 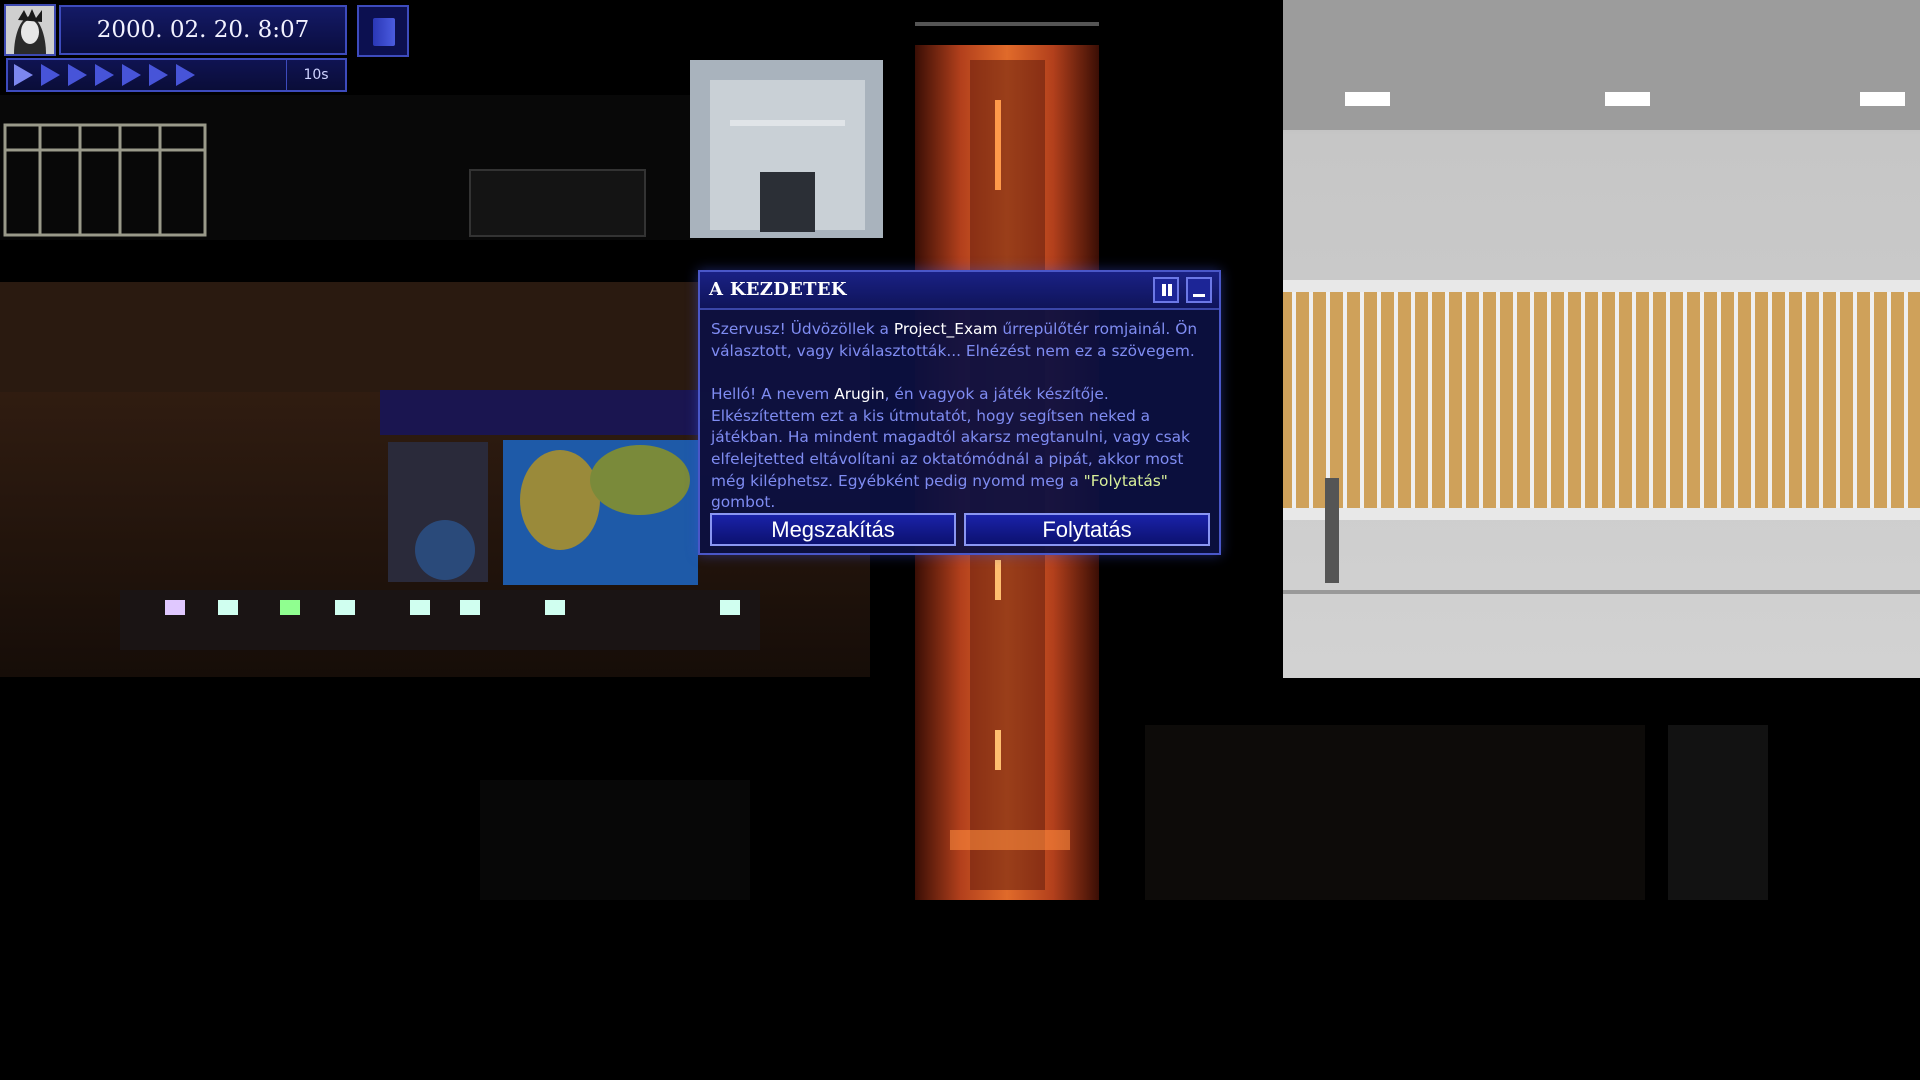 What do you see at coordinates (203, 30) in the screenshot?
I see `datetime-display: 2000. 02. 20. 8:07` at bounding box center [203, 30].